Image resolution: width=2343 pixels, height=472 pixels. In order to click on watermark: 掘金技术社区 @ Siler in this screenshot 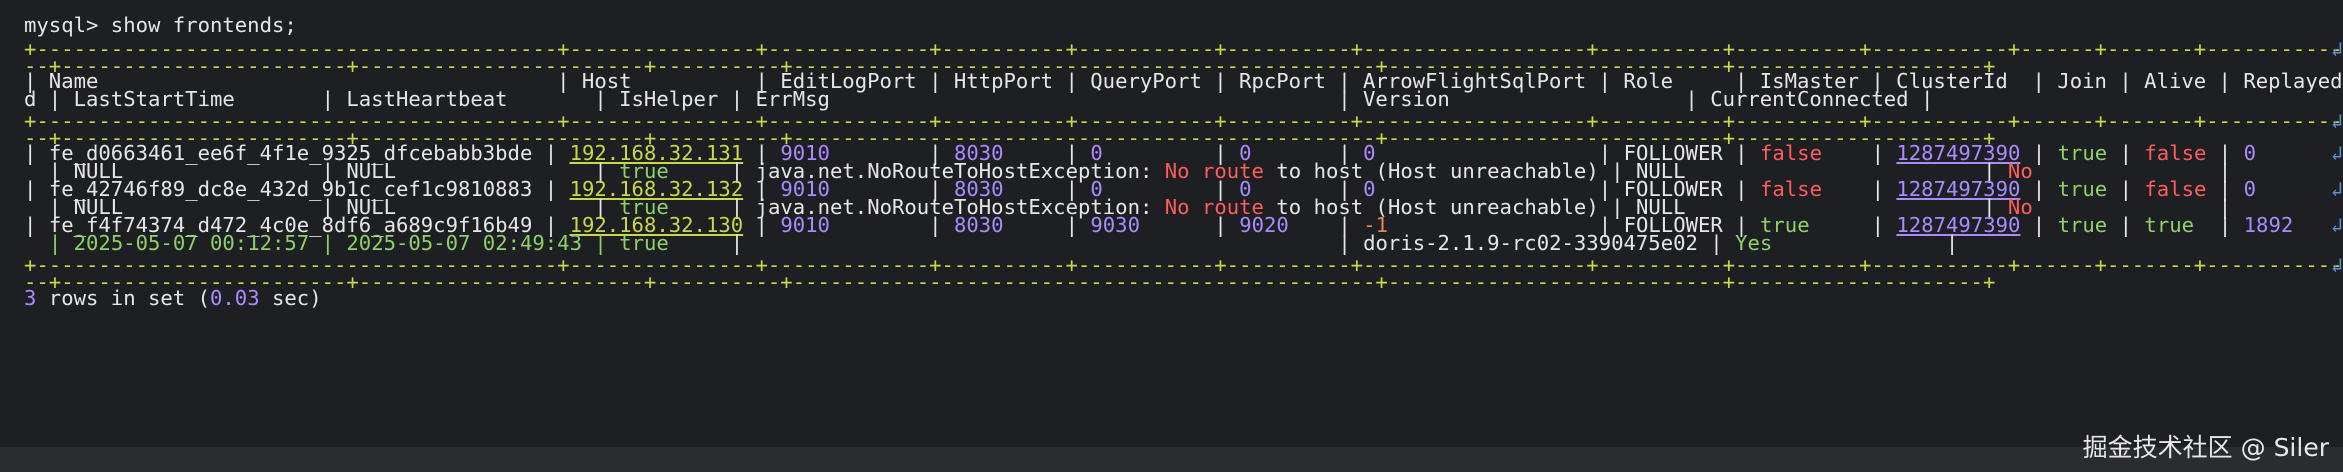, I will do `click(2205, 447)`.